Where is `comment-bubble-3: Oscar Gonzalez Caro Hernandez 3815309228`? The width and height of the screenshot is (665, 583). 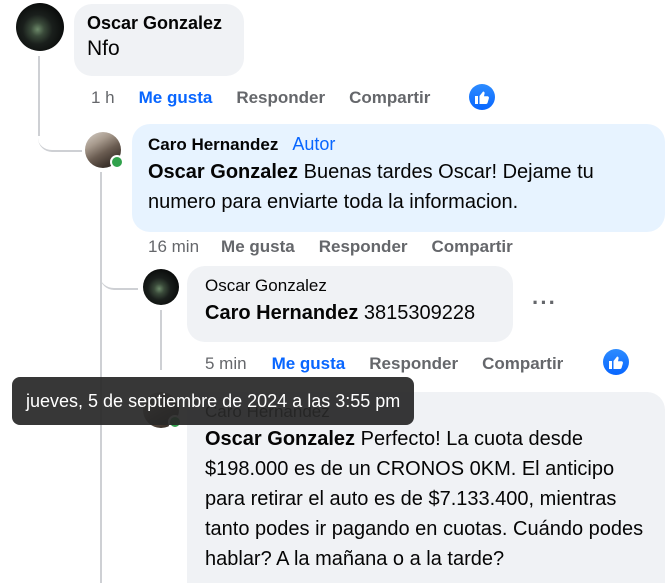
comment-bubble-3: Oscar Gonzalez Caro Hernandez 3815309228 is located at coordinates (350, 304).